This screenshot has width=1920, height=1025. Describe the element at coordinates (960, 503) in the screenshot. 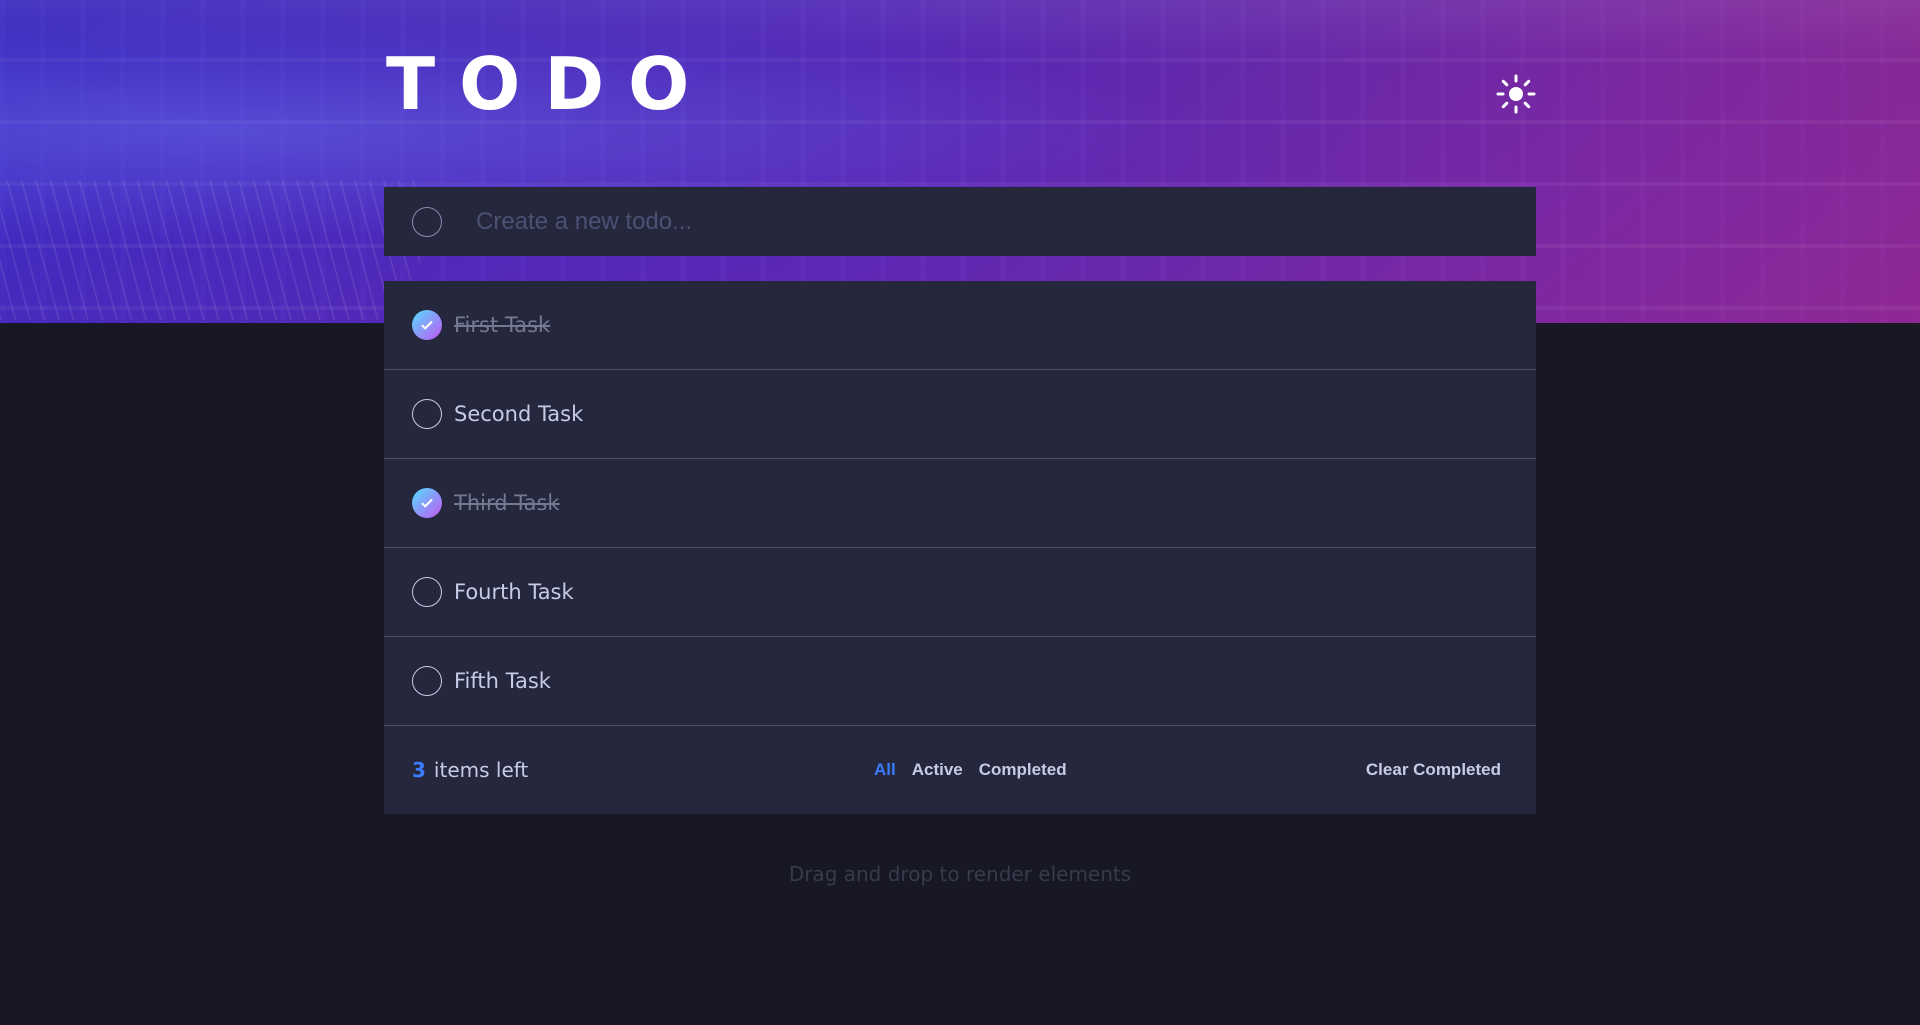

I see `todo-item: Third Task` at that location.